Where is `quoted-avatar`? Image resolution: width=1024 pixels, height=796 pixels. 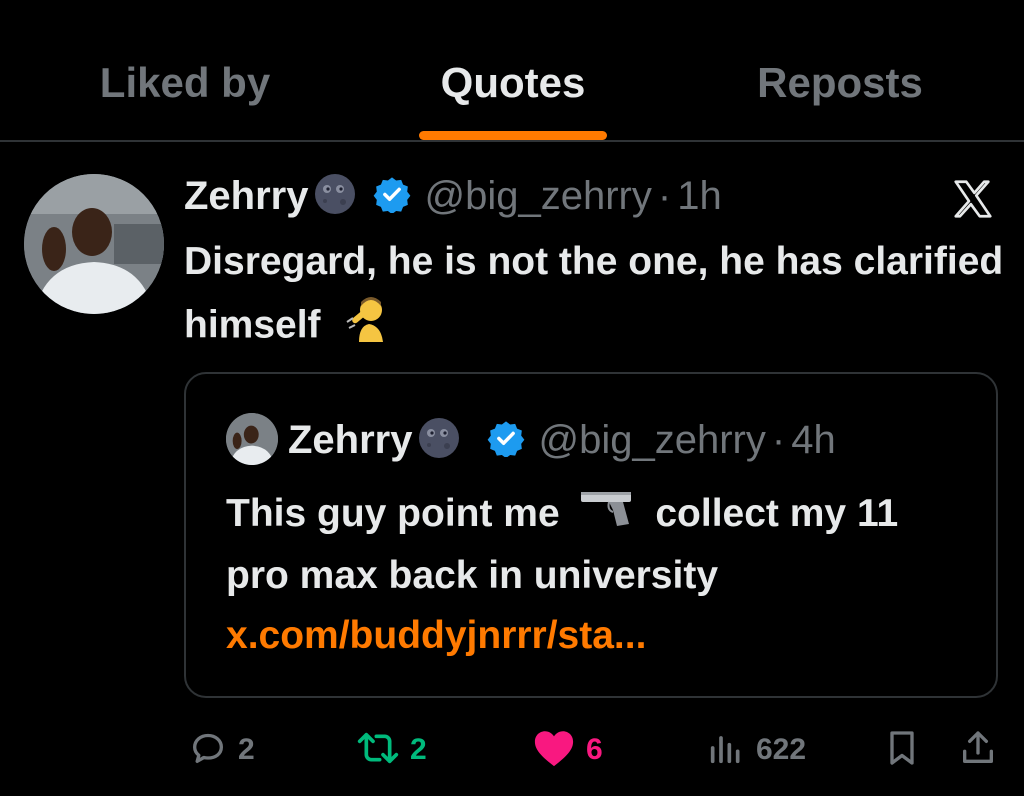 quoted-avatar is located at coordinates (252, 439).